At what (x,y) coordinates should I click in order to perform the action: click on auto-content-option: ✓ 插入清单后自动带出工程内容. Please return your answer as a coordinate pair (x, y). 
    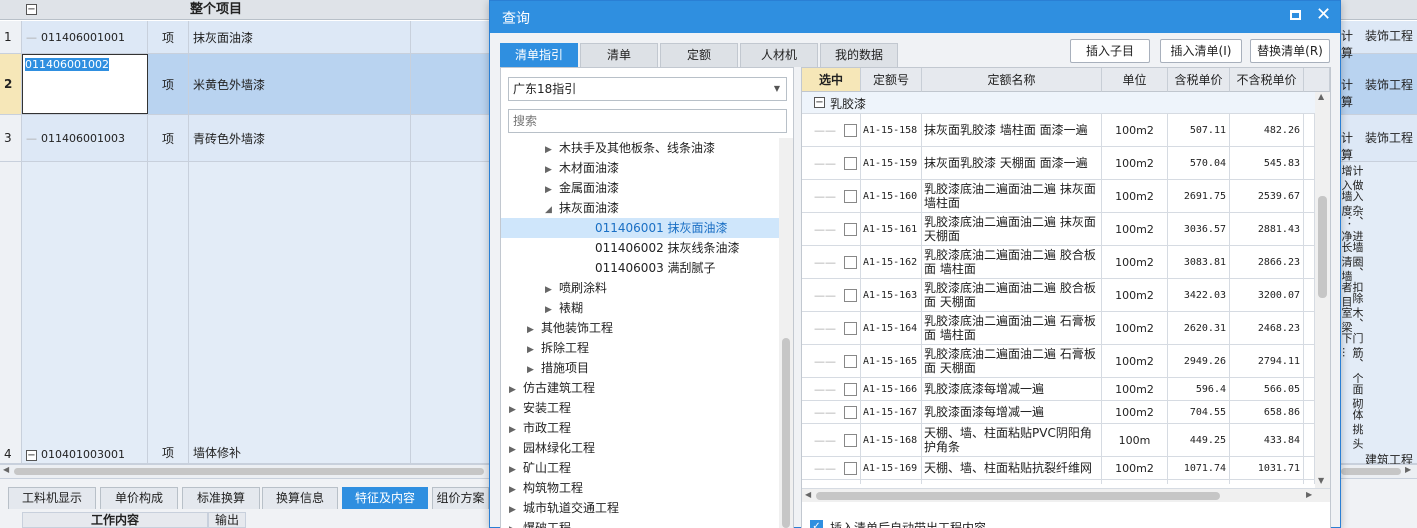
    Looking at the image, I should click on (1010, 523).